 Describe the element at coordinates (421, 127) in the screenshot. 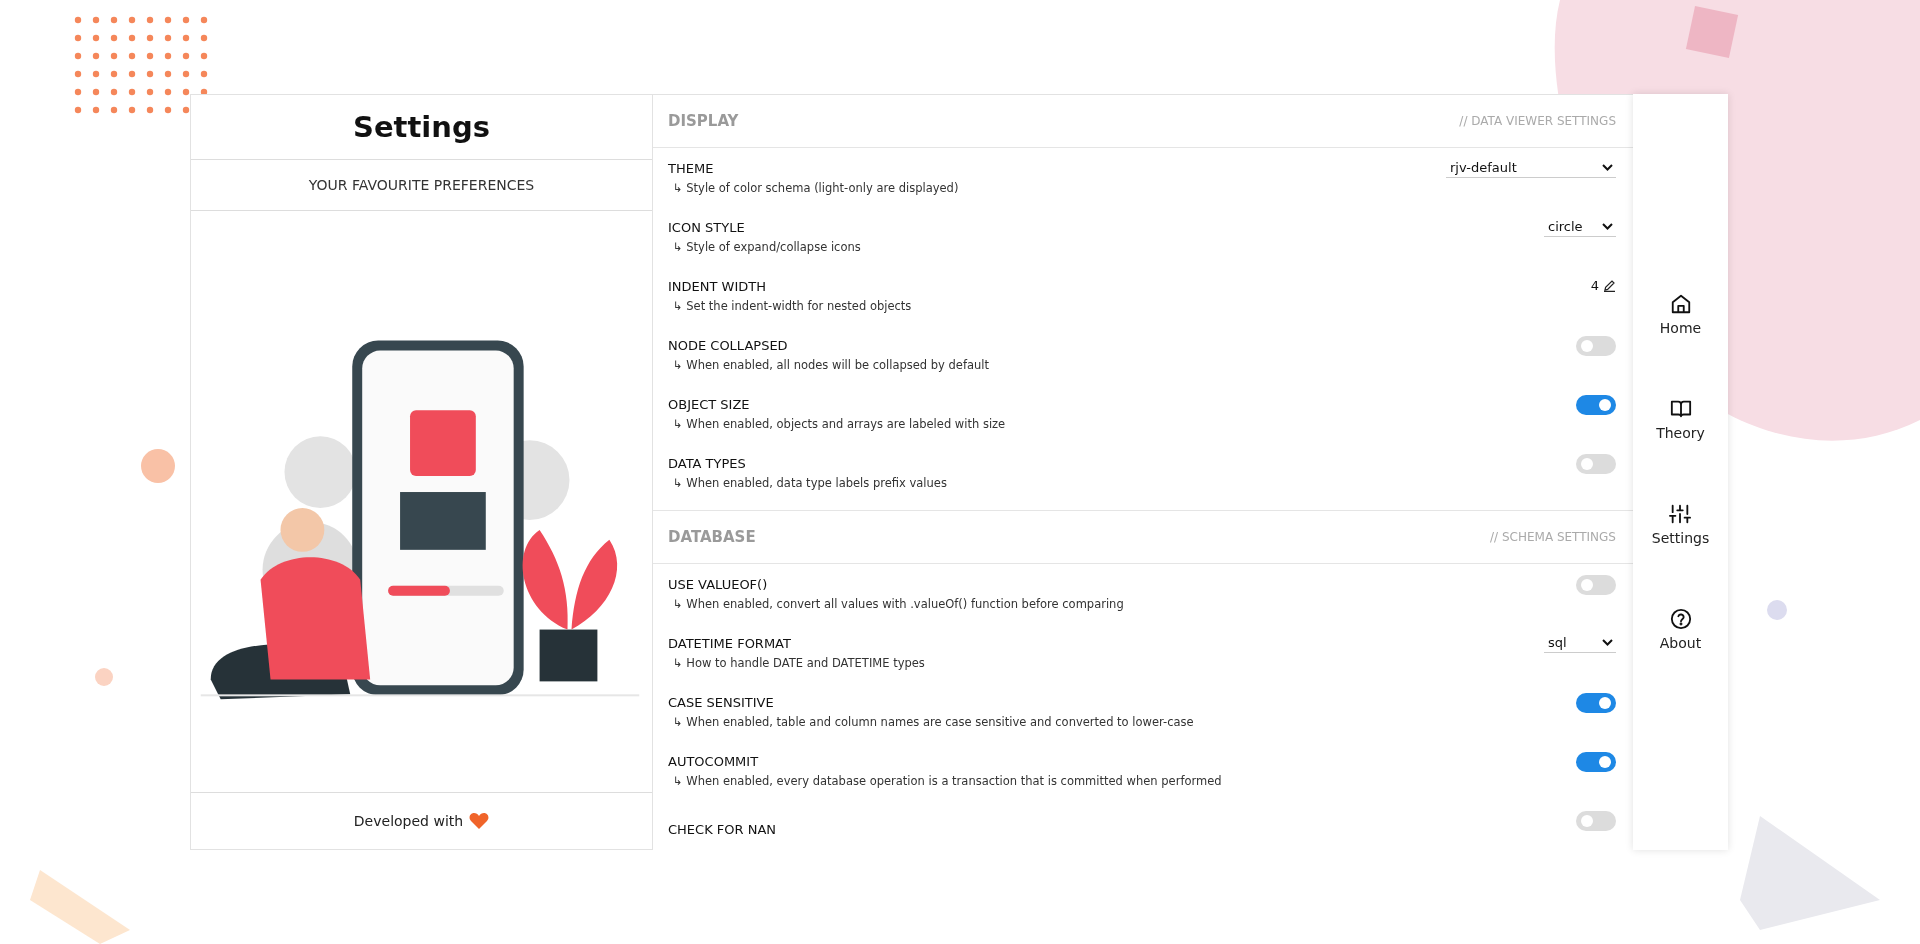

I see `page-title: Settings` at that location.